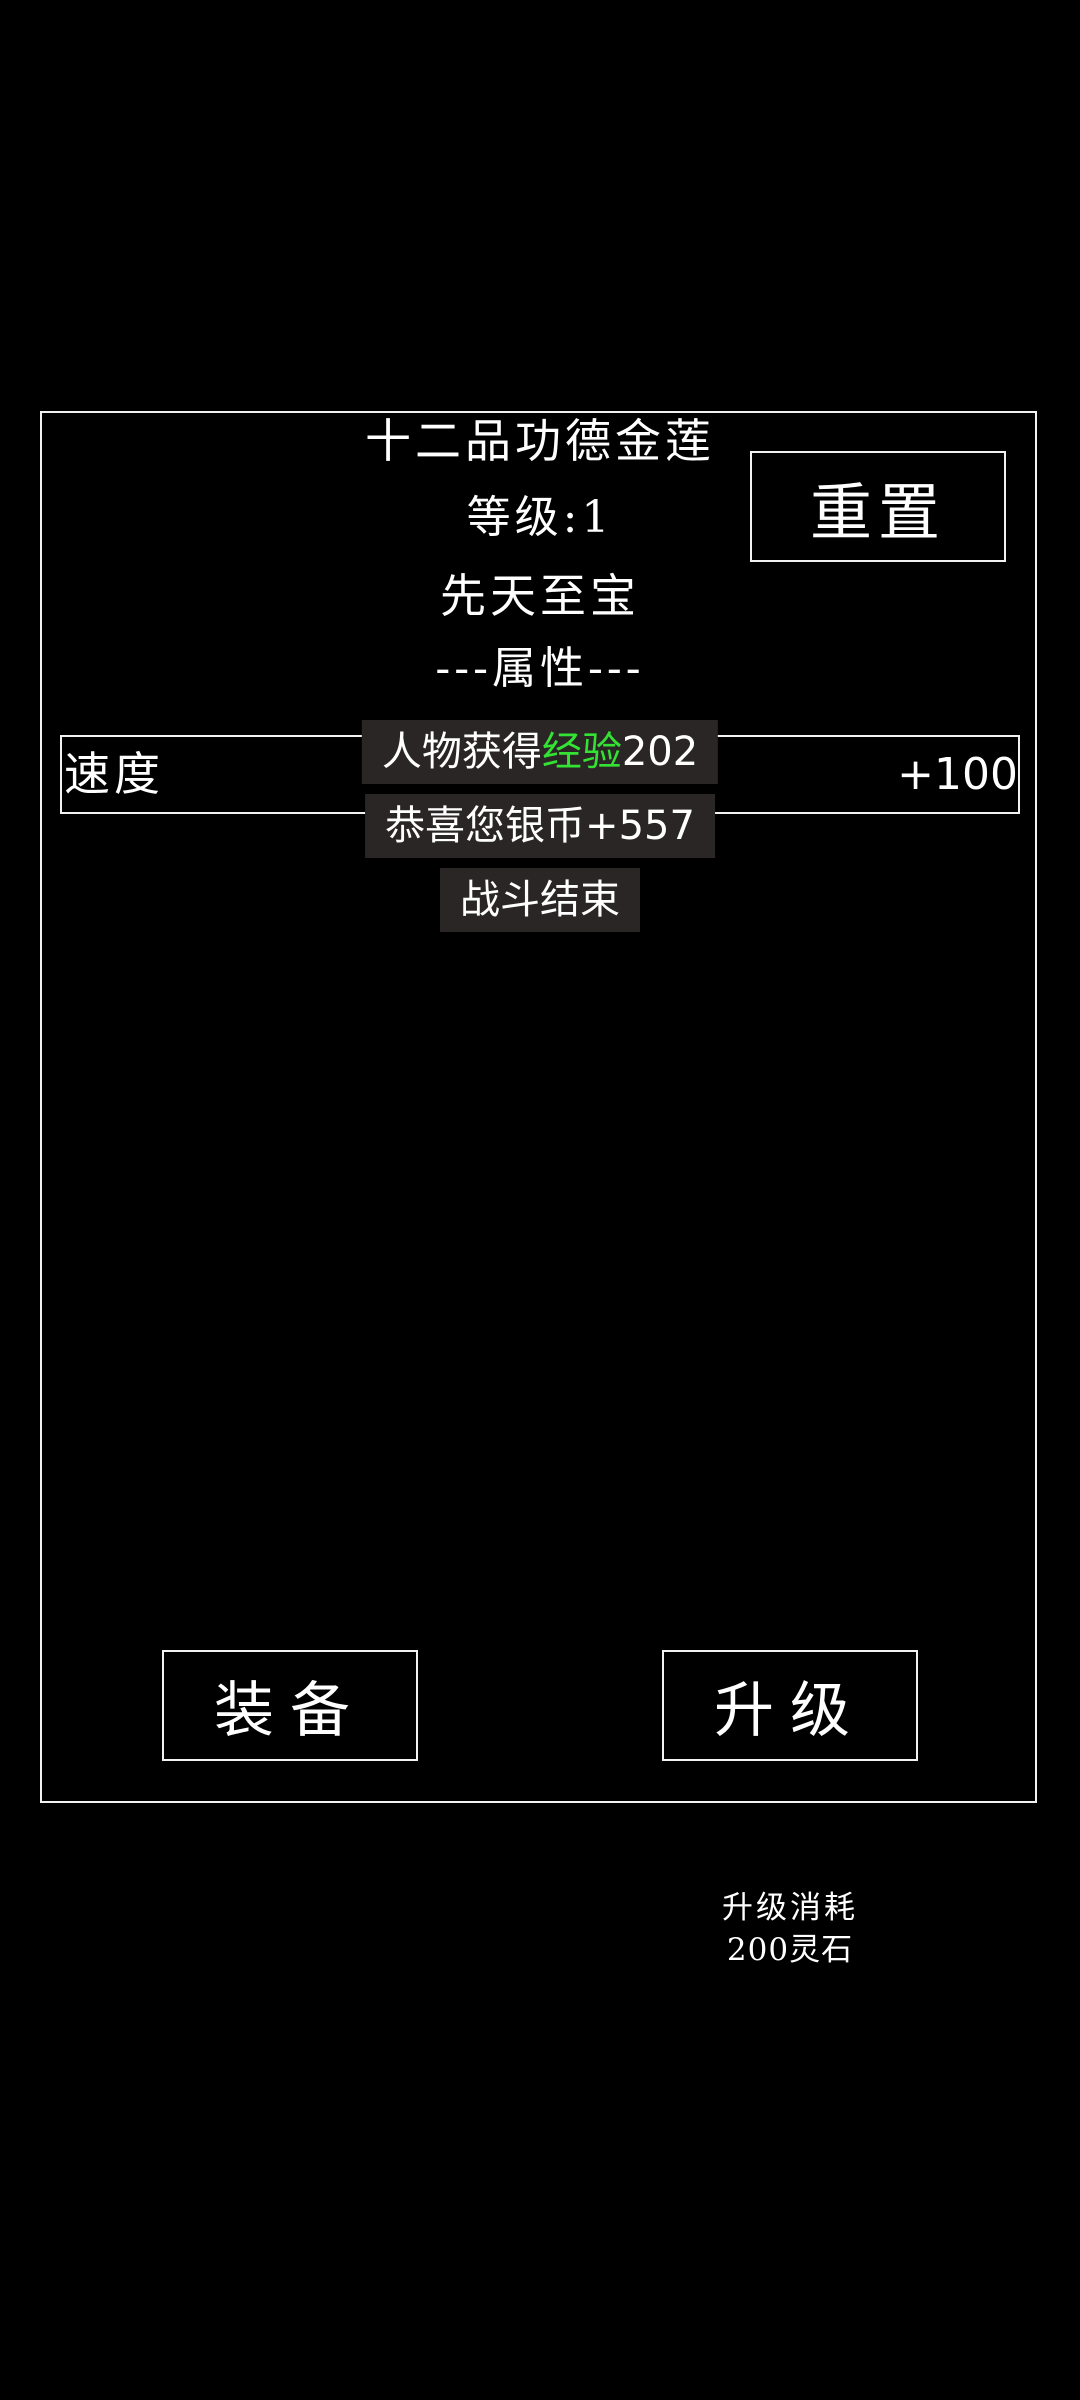 The width and height of the screenshot is (1080, 2400). Describe the element at coordinates (540, 596) in the screenshot. I see `item-grade: 先天至宝` at that location.